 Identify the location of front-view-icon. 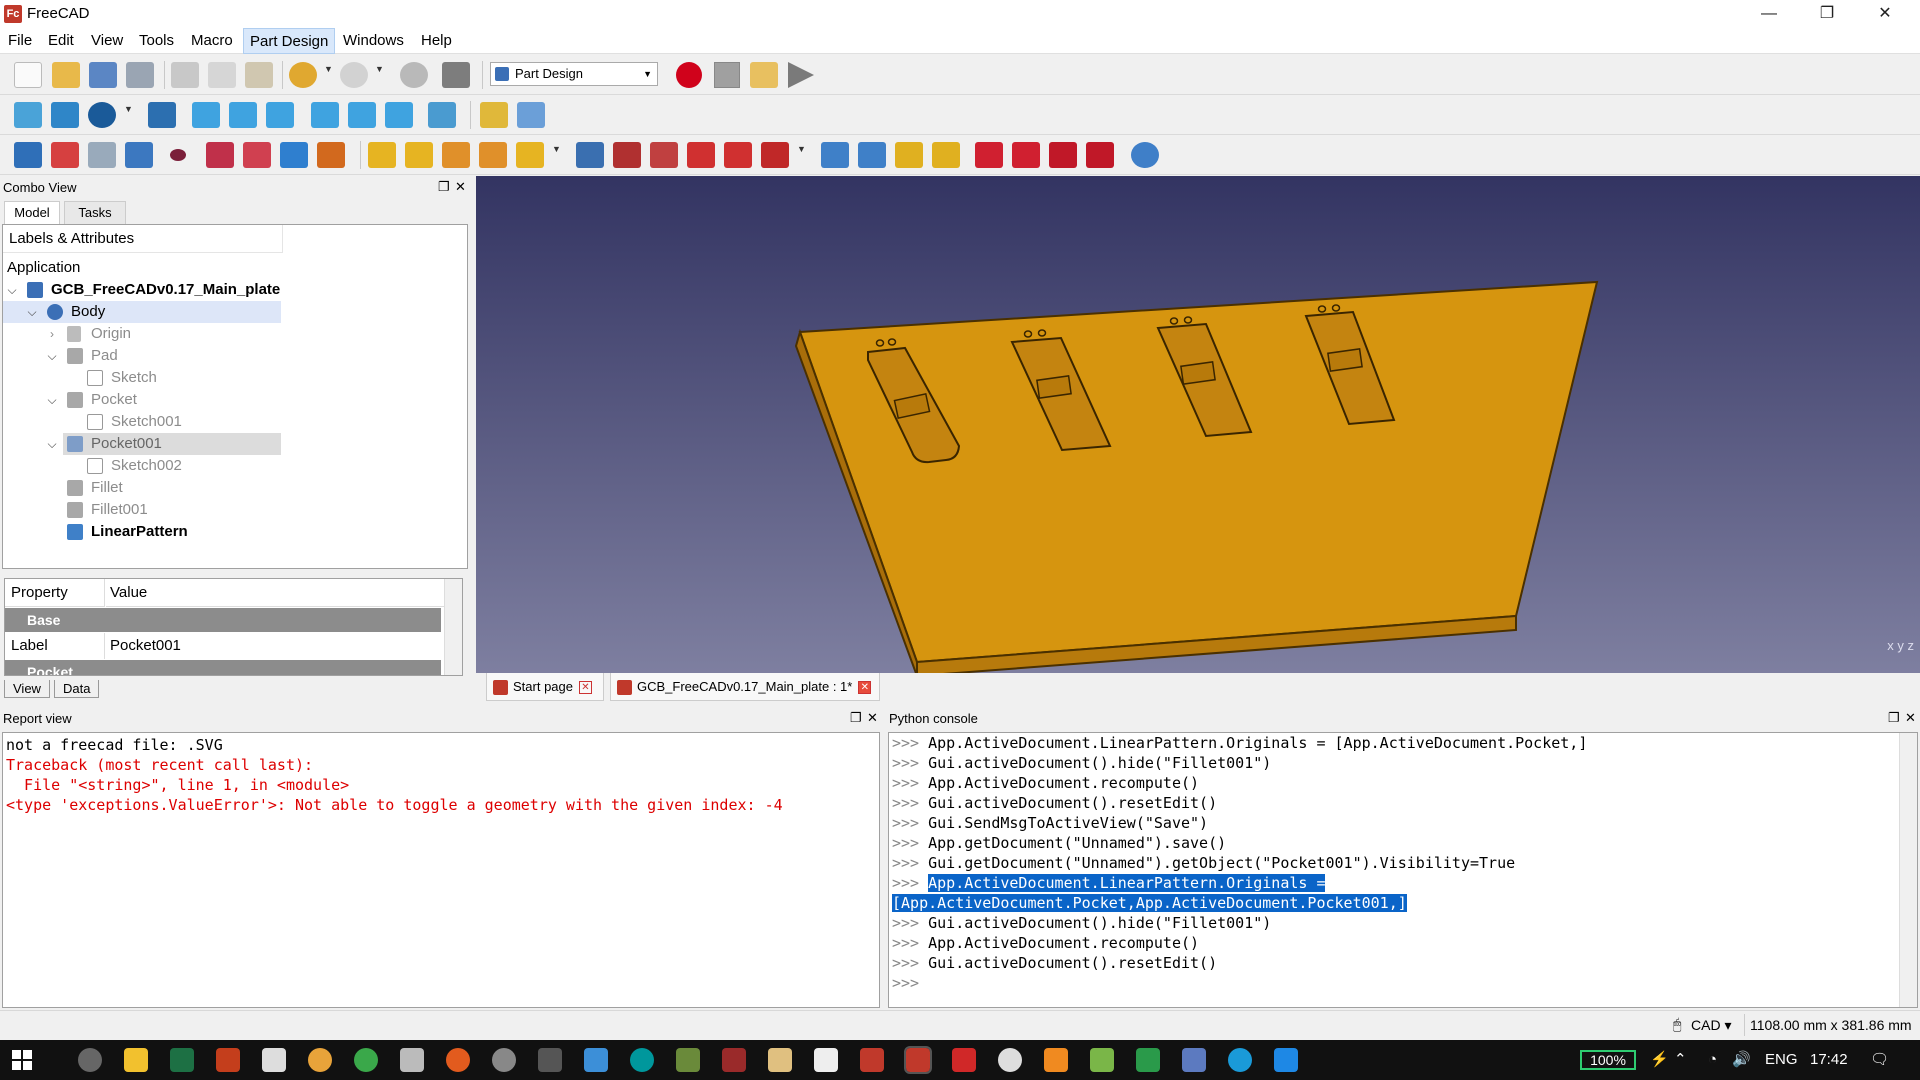
(206, 115).